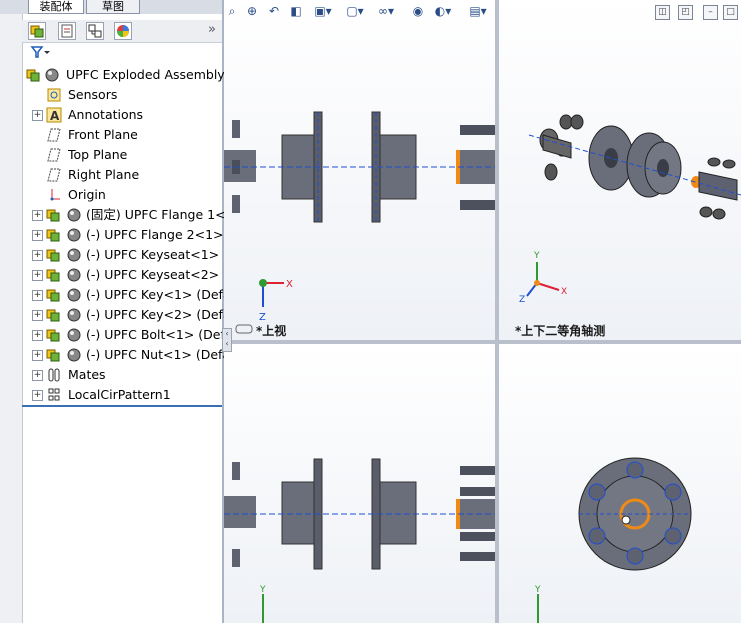 This screenshot has width=741, height=623. What do you see at coordinates (163, 334) in the screenshot?
I see `tree-item-label: (-) UPFC Bolt<1> (Defau` at bounding box center [163, 334].